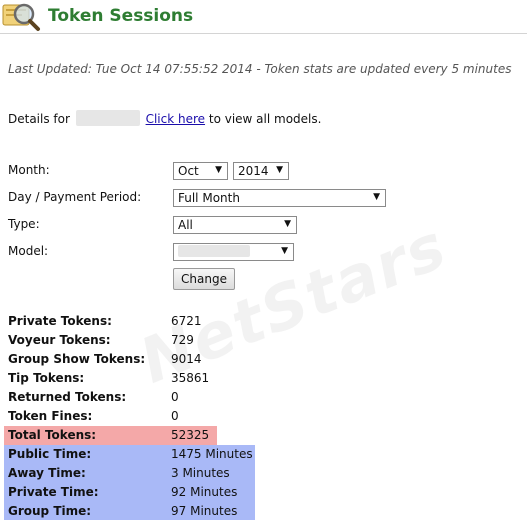  I want to click on stat-label: Public Time:, so click(50, 454).